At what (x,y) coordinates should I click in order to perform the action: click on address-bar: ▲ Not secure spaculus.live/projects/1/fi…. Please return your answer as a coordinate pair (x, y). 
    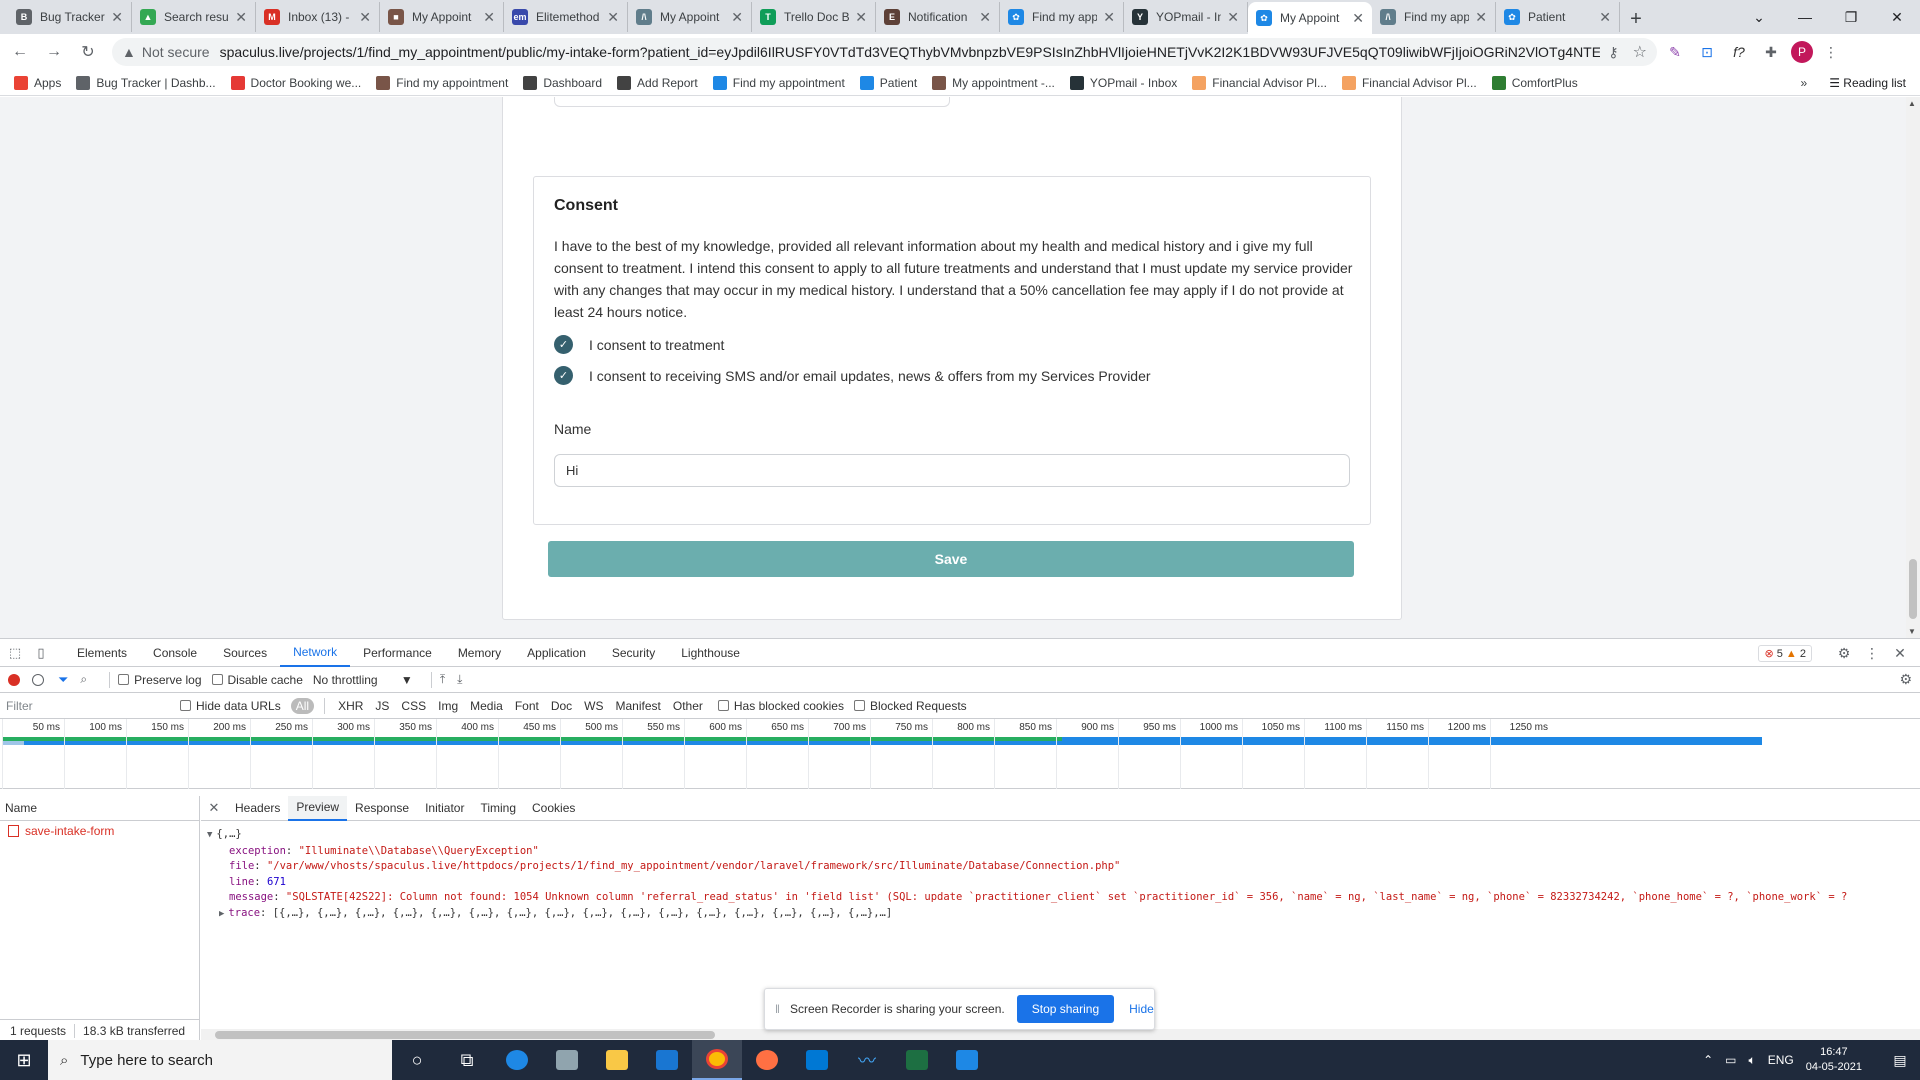
    Looking at the image, I should click on (884, 52).